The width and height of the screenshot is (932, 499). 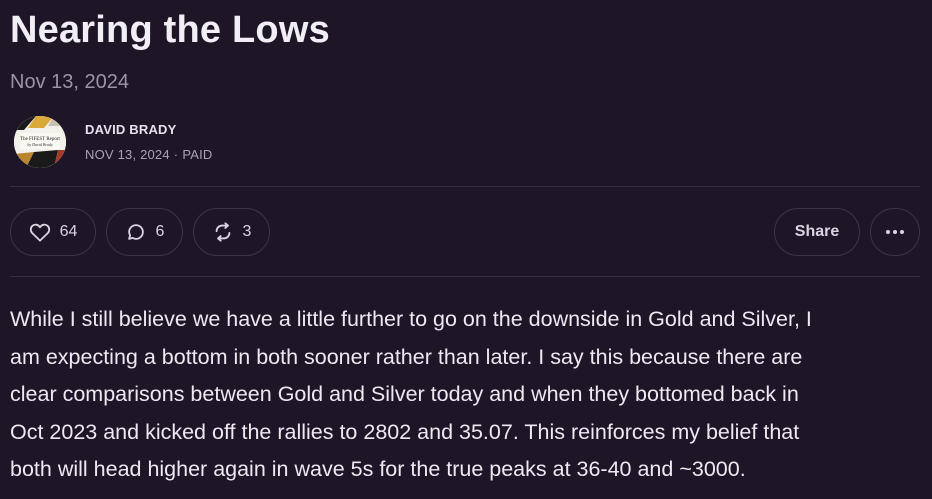 What do you see at coordinates (160, 231) in the screenshot?
I see `comment-count: 6` at bounding box center [160, 231].